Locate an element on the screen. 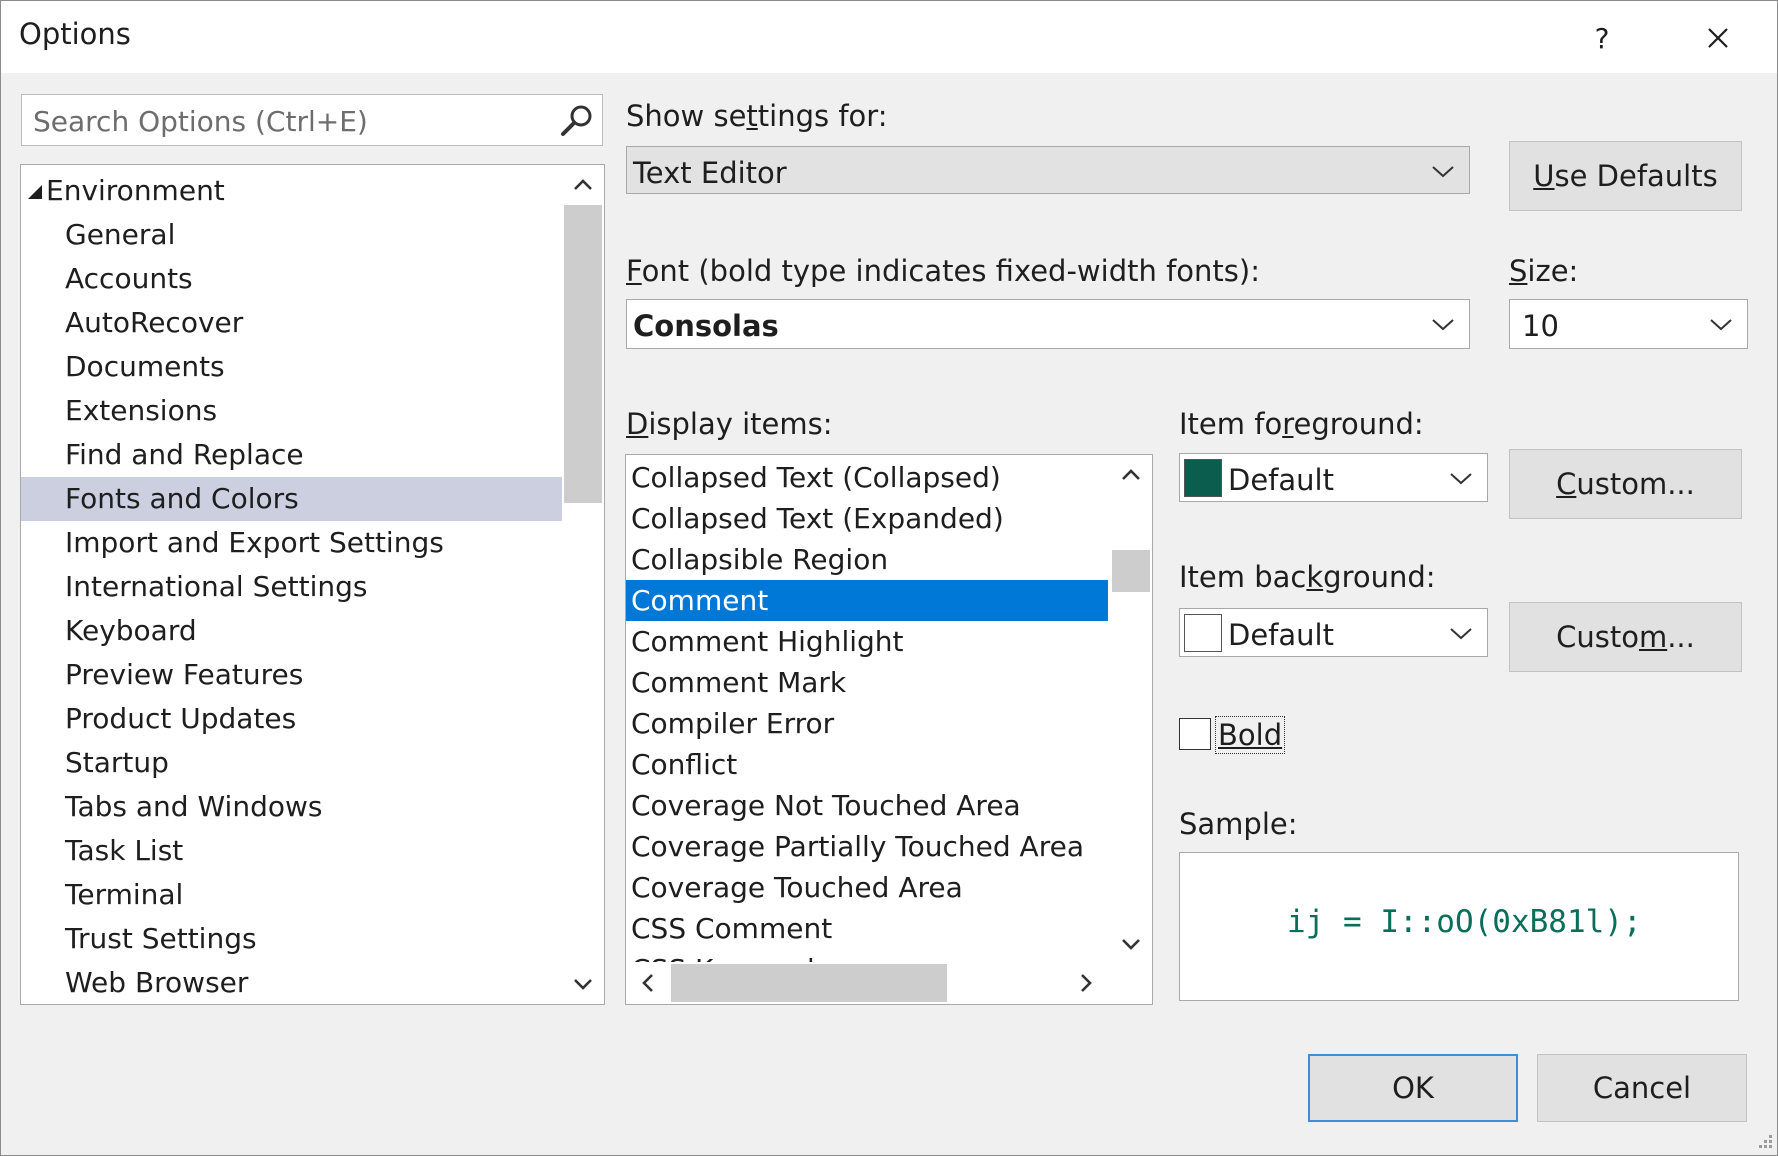 This screenshot has height=1156, width=1778. tree-item: AutoRecover is located at coordinates (291, 323).